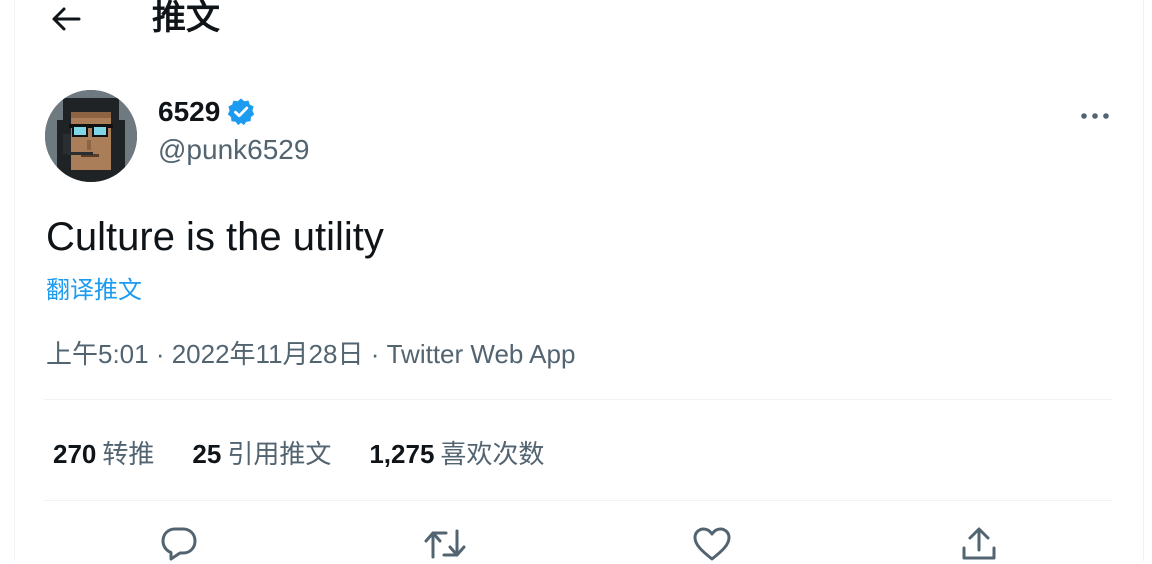 The height and width of the screenshot is (564, 1152). I want to click on author-name-row: 6529, so click(207, 112).